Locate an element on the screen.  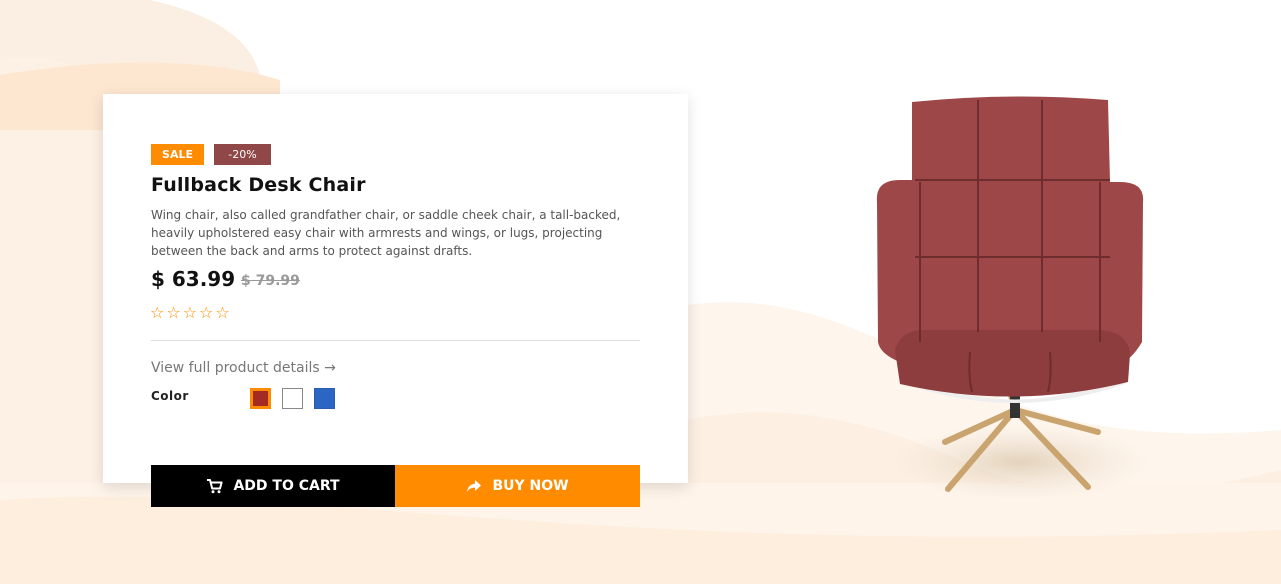
share-arrow-icon is located at coordinates (474, 486).